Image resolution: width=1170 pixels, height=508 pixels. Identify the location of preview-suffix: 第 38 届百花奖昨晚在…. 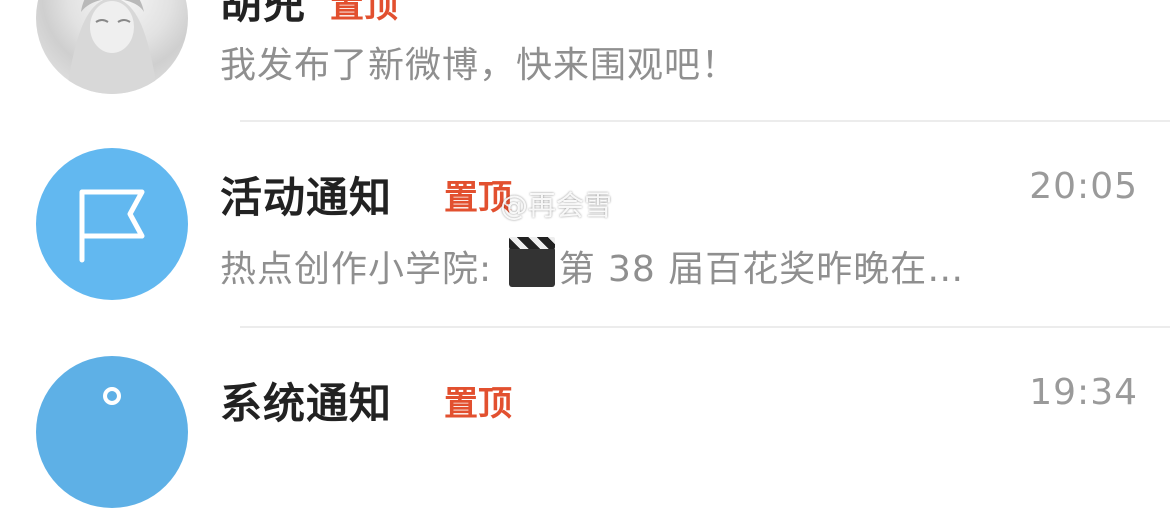
(761, 269).